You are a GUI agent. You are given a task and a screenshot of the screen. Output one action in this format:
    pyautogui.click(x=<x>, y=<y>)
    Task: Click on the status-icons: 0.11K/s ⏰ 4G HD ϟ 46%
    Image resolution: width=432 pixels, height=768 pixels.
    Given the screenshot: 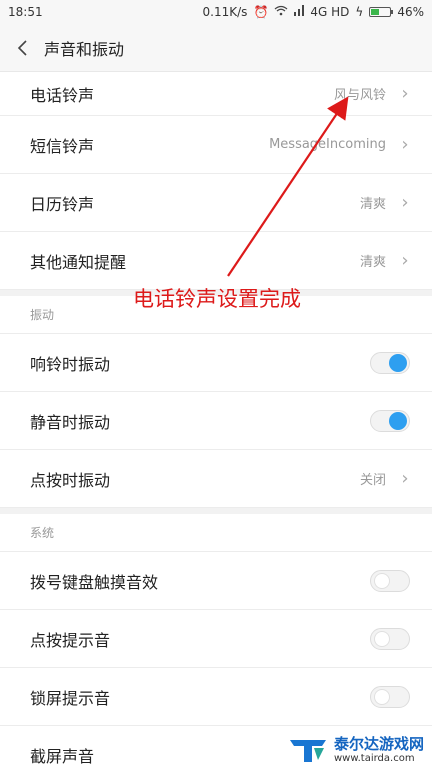 What is the action you would take?
    pyautogui.click(x=313, y=12)
    